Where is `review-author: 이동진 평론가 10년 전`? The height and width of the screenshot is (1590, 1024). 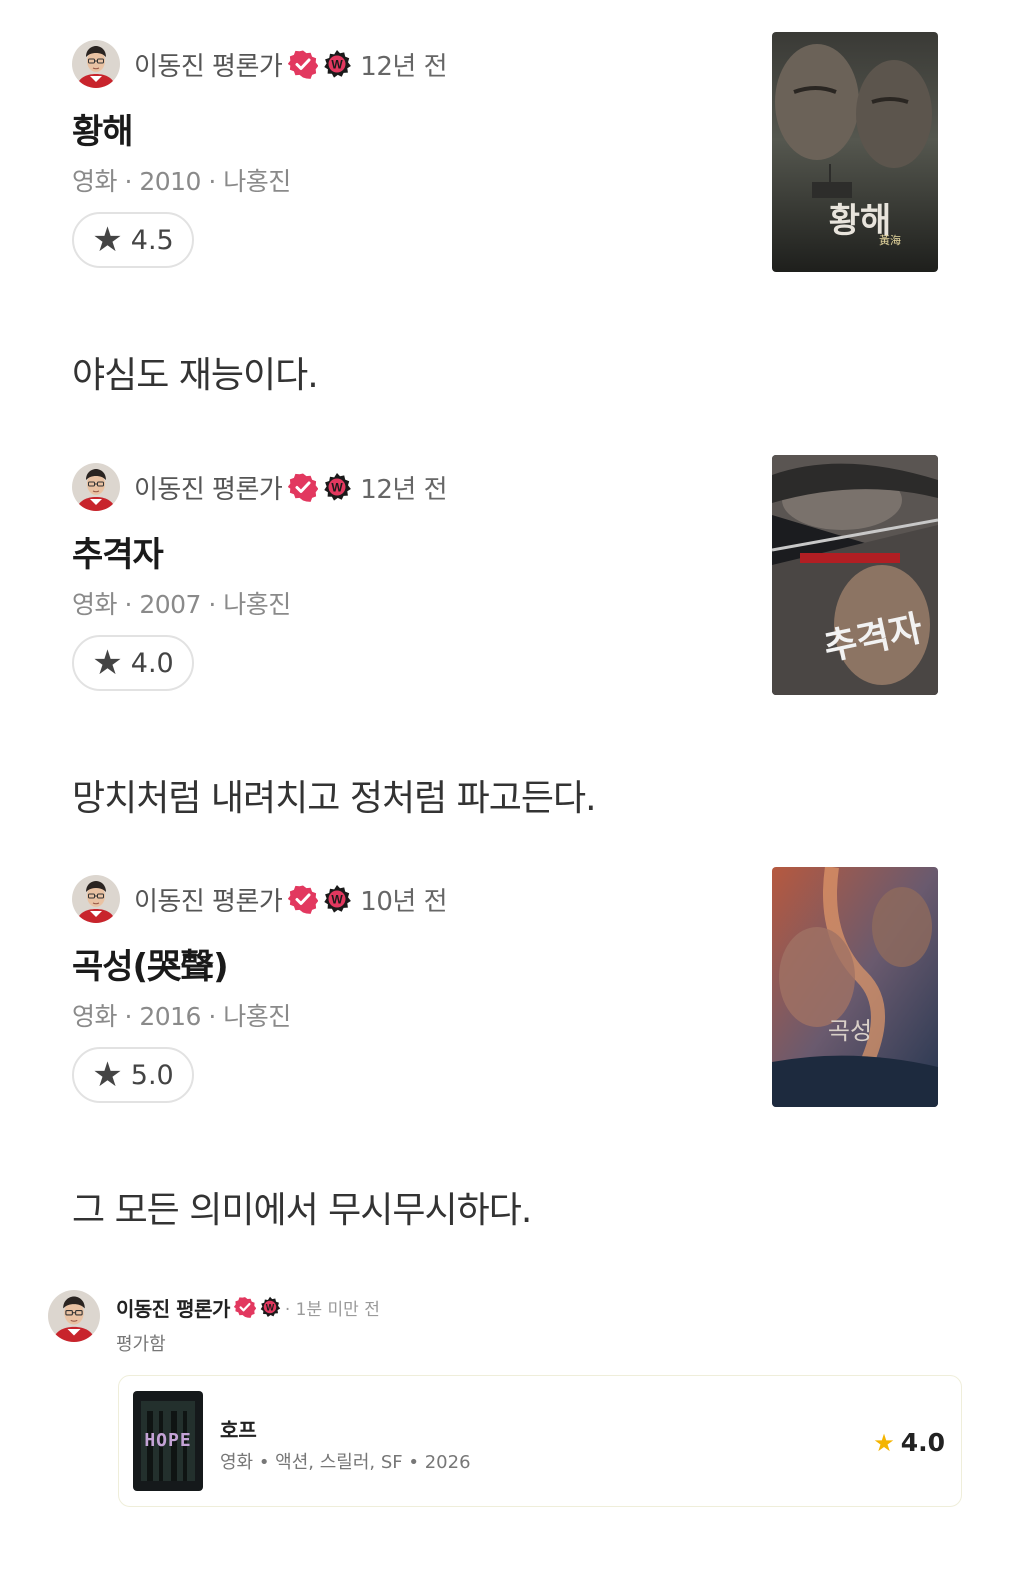
review-author: 이동진 평론가 10년 전 is located at coordinates (259, 899).